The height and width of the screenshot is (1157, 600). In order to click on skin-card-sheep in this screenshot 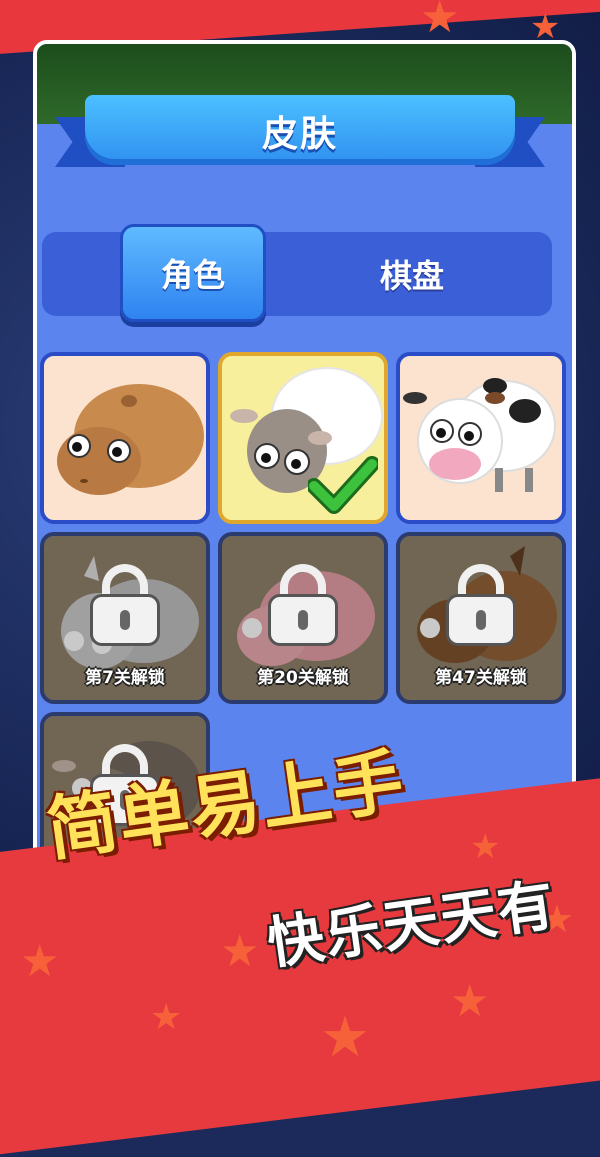, I will do `click(303, 438)`.